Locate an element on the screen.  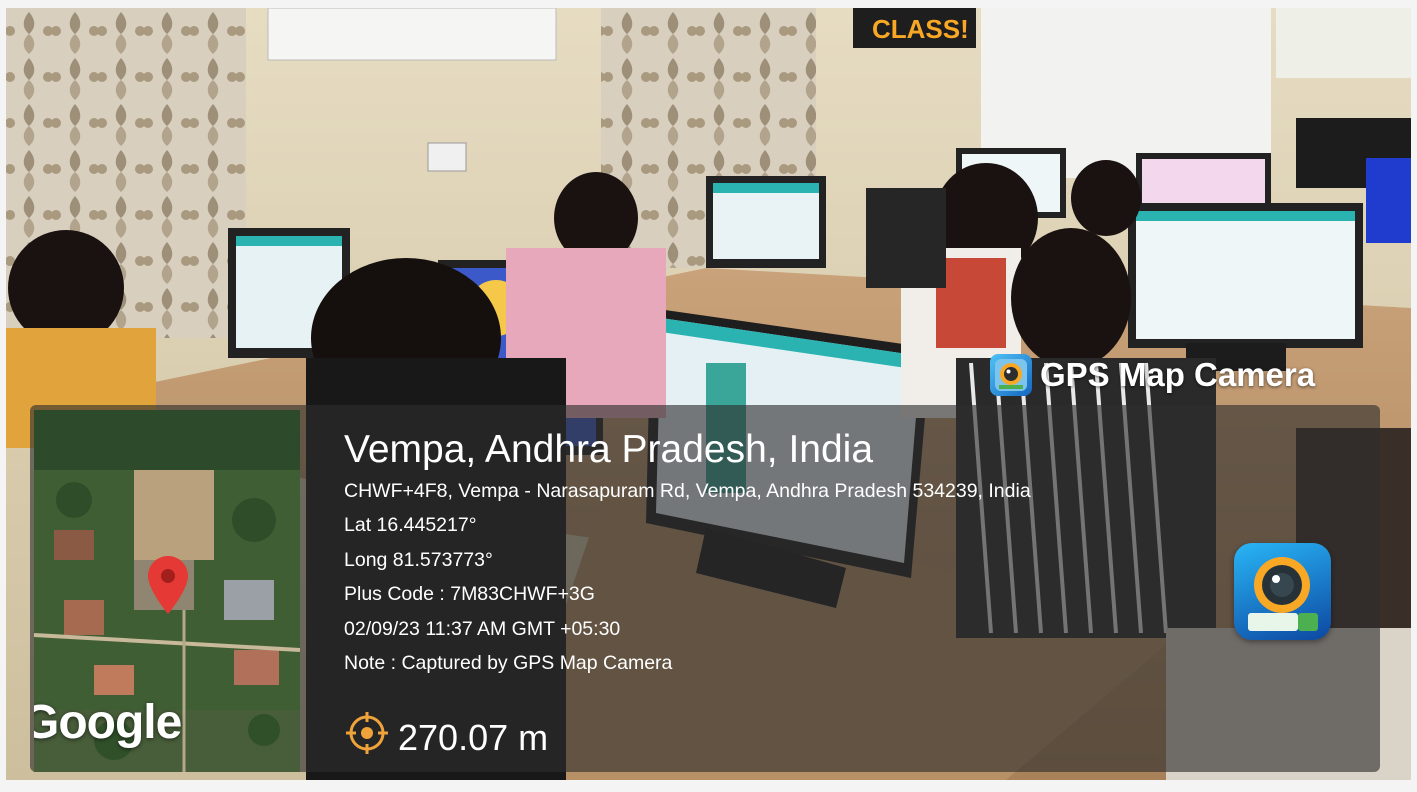
camera-lens-icon is located at coordinates (1011, 375).